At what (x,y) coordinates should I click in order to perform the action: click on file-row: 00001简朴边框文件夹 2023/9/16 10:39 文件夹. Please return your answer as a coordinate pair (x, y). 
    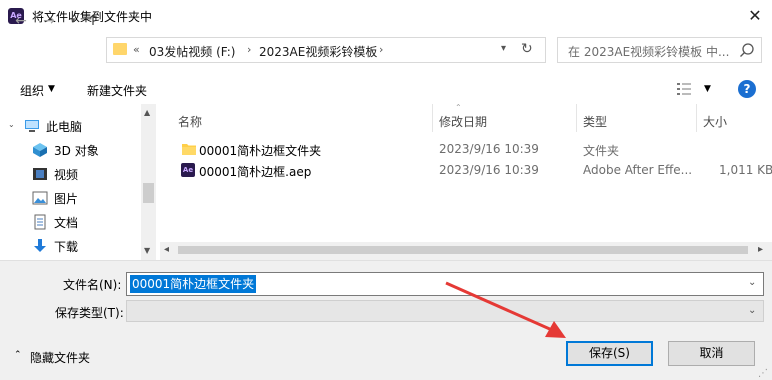
    Looking at the image, I should click on (473, 150).